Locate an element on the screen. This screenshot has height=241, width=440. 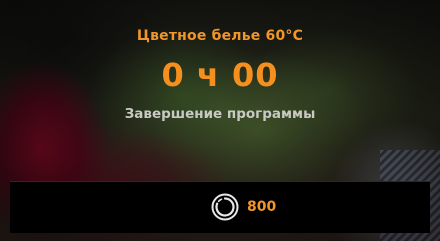
spin-speed-button: 800 is located at coordinates (243, 207).